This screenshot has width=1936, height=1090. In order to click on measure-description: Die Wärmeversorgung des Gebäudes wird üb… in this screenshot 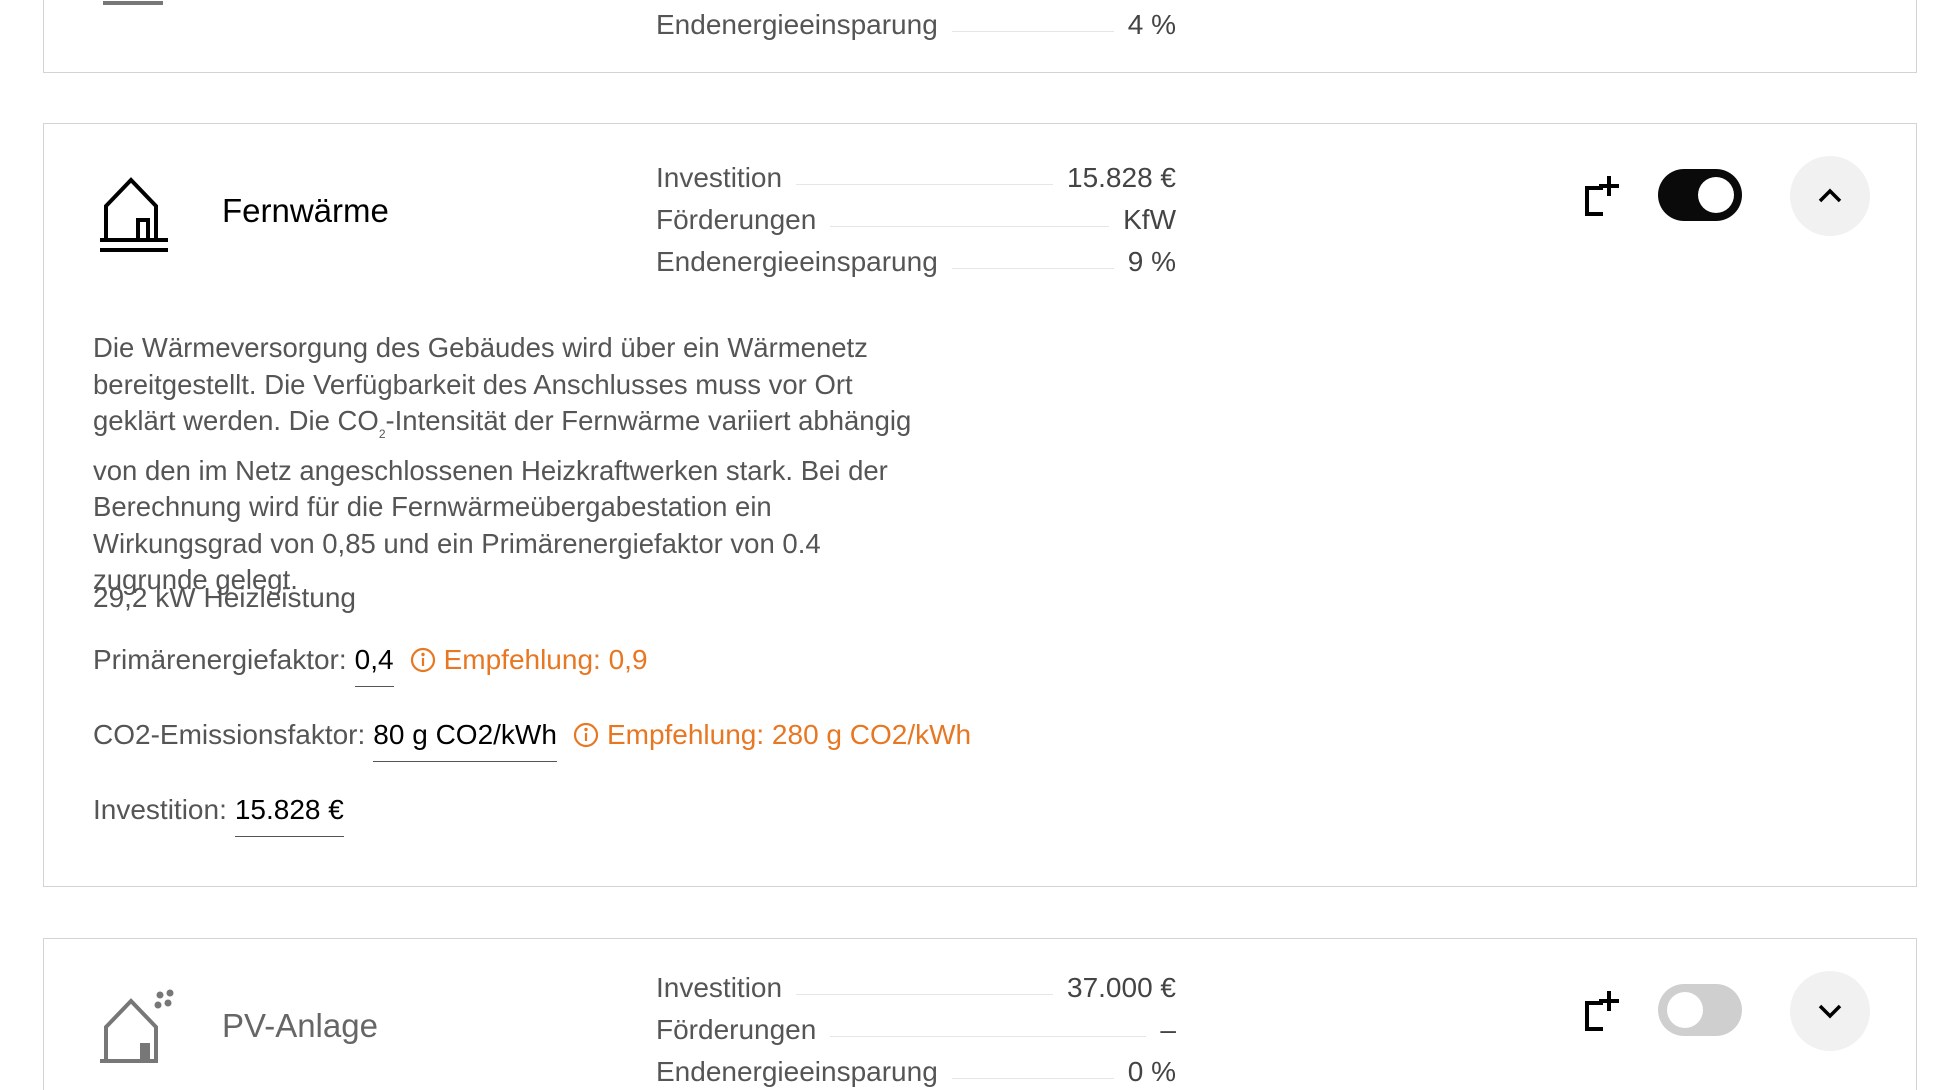, I will do `click(503, 464)`.